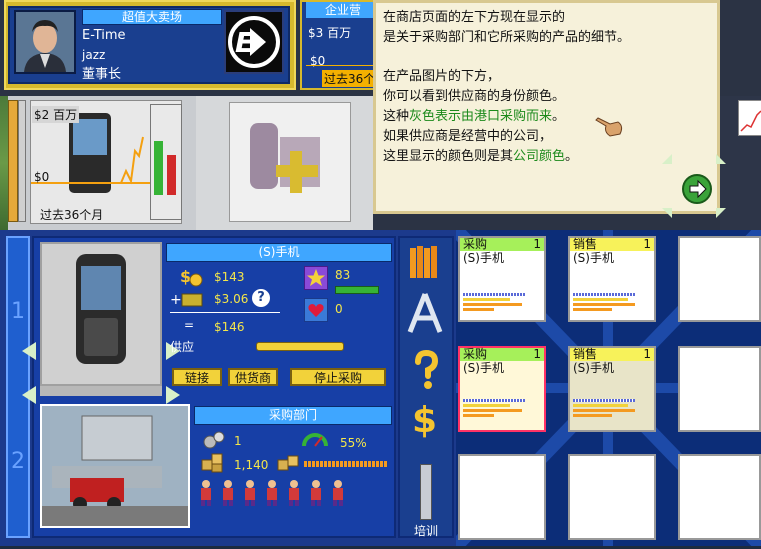  What do you see at coordinates (231, 299) in the screenshot?
I see `product-extra-cost: $3.06` at bounding box center [231, 299].